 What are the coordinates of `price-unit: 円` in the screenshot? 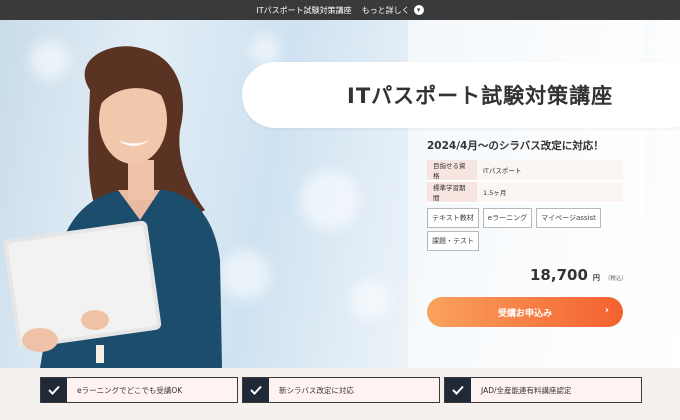 It's located at (596, 278).